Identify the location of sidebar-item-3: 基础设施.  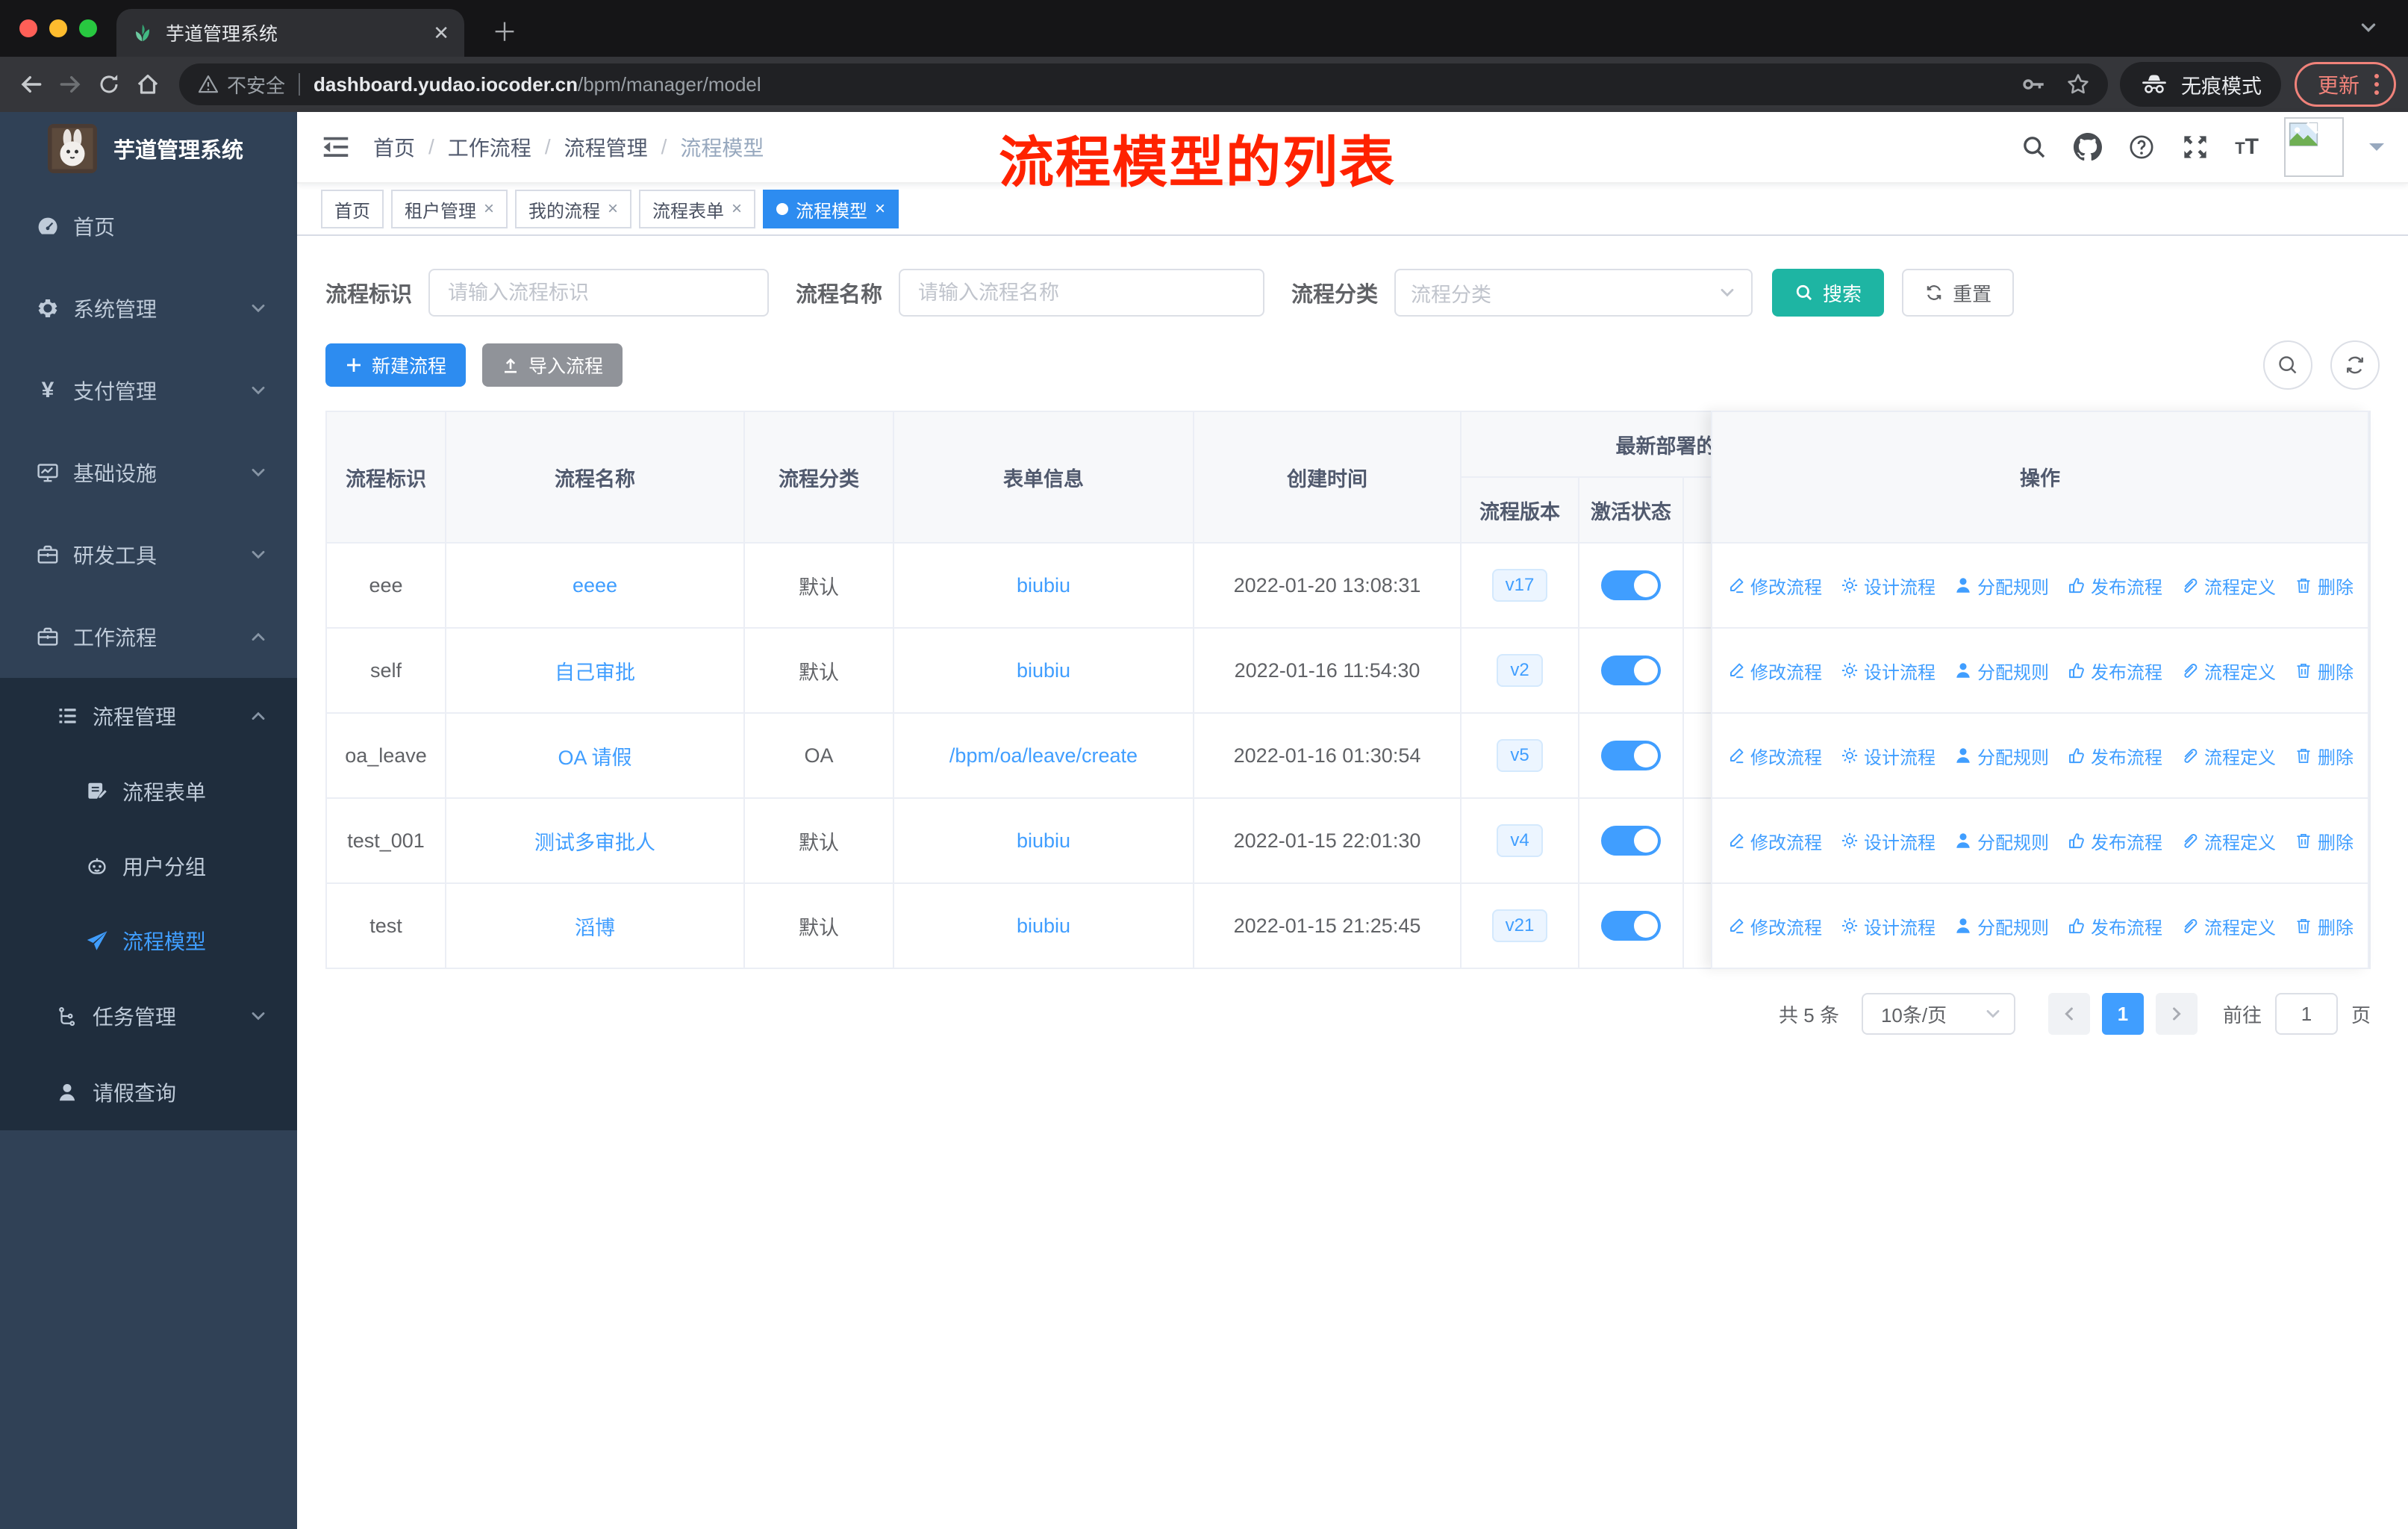
(148, 473).